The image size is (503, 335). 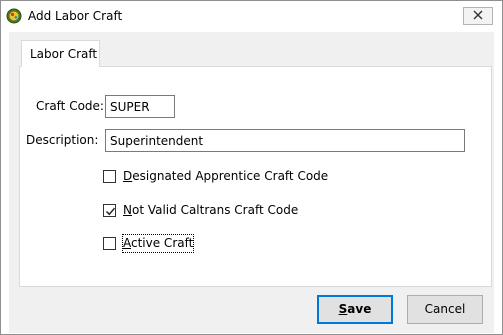 I want to click on checkmark-icon, so click(x=110, y=211).